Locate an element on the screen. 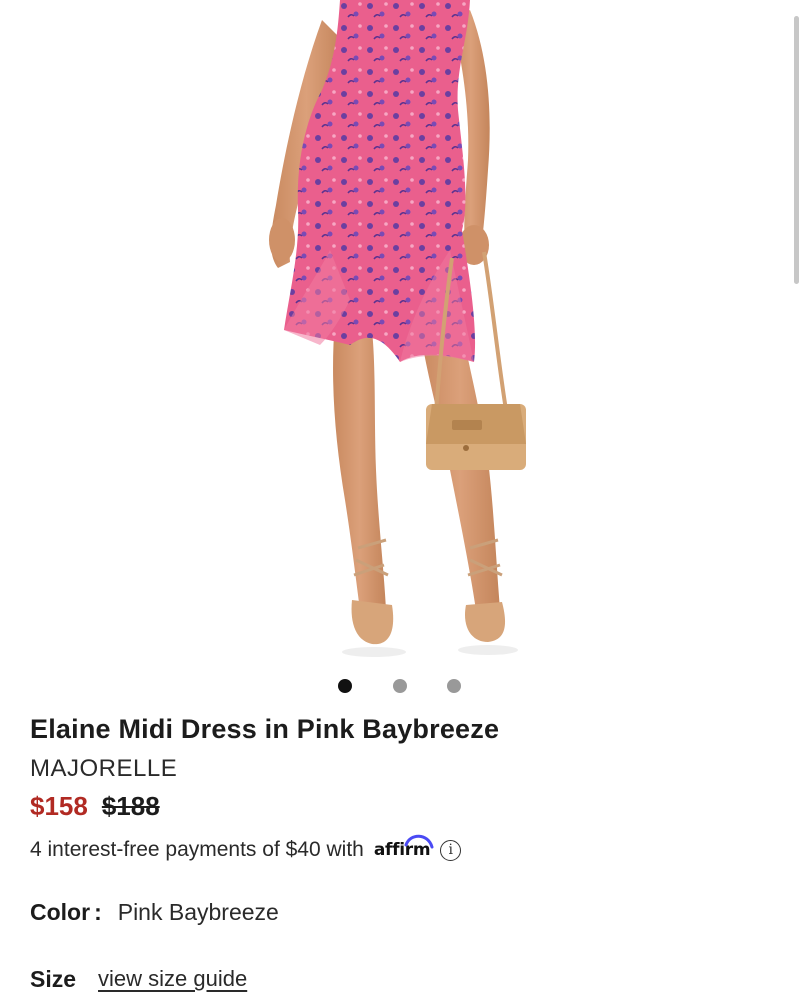 The width and height of the screenshot is (801, 1001). affirm-logo: affirm is located at coordinates (404, 847).